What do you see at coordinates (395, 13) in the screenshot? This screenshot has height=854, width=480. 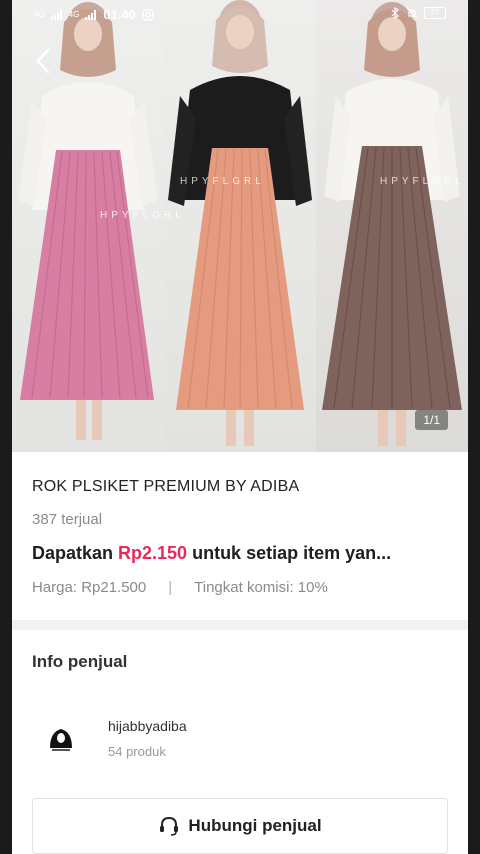 I see `bluetooth-icon` at bounding box center [395, 13].